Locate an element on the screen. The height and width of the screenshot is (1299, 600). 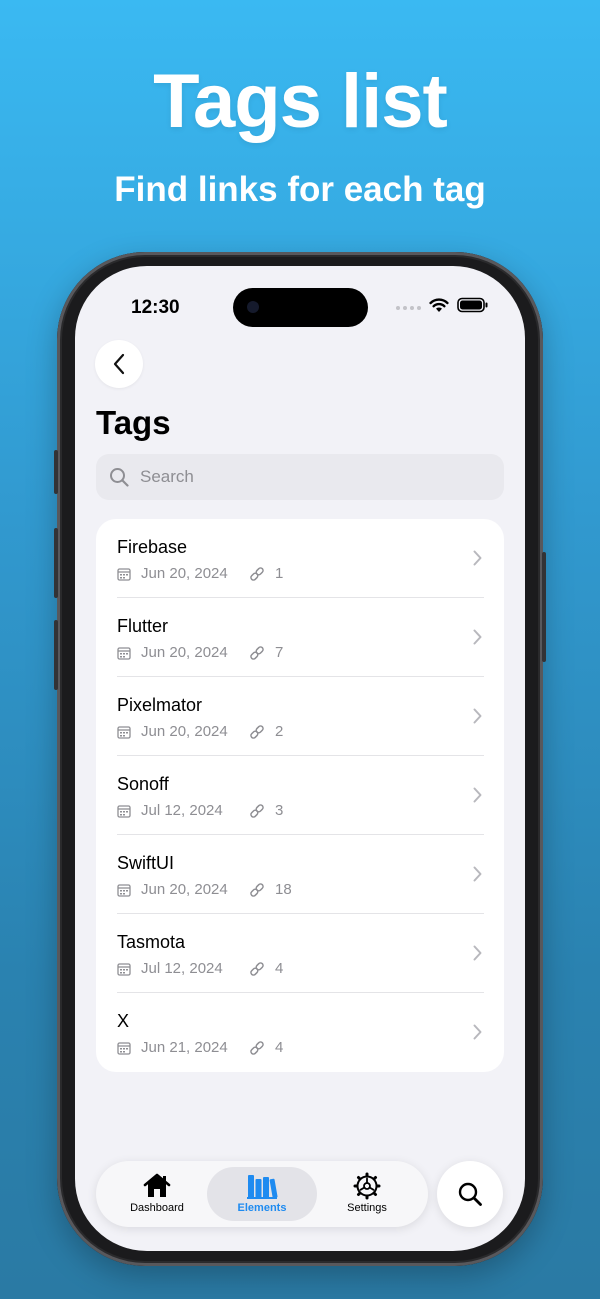
tab-label: Elements is located at coordinates (262, 1208).